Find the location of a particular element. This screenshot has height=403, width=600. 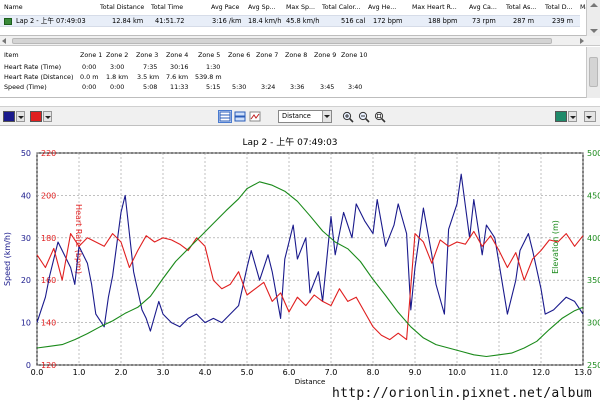

table-cell: 1:30 is located at coordinates (213, 67).